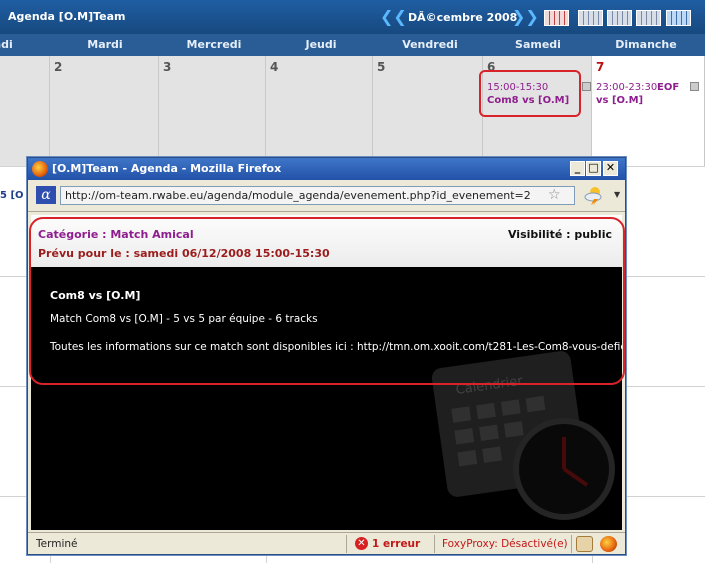 The width and height of the screenshot is (705, 563). I want to click on day-number: 4, so click(274, 67).